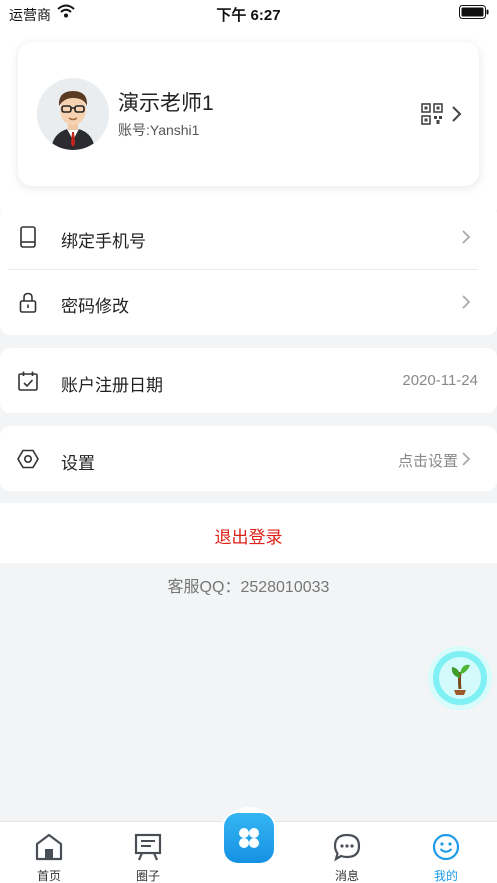  I want to click on avatar, so click(73, 114).